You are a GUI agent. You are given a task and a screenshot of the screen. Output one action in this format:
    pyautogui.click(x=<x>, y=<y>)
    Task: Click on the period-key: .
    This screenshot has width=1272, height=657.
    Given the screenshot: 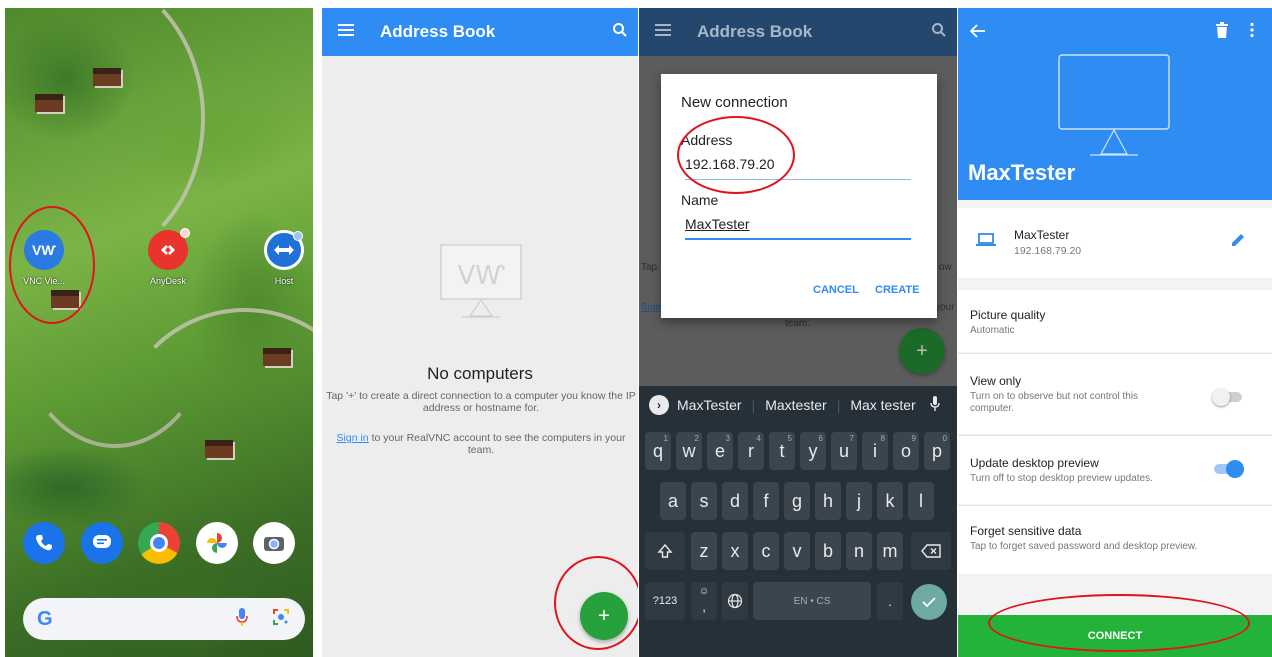 What is the action you would take?
    pyautogui.click(x=890, y=601)
    